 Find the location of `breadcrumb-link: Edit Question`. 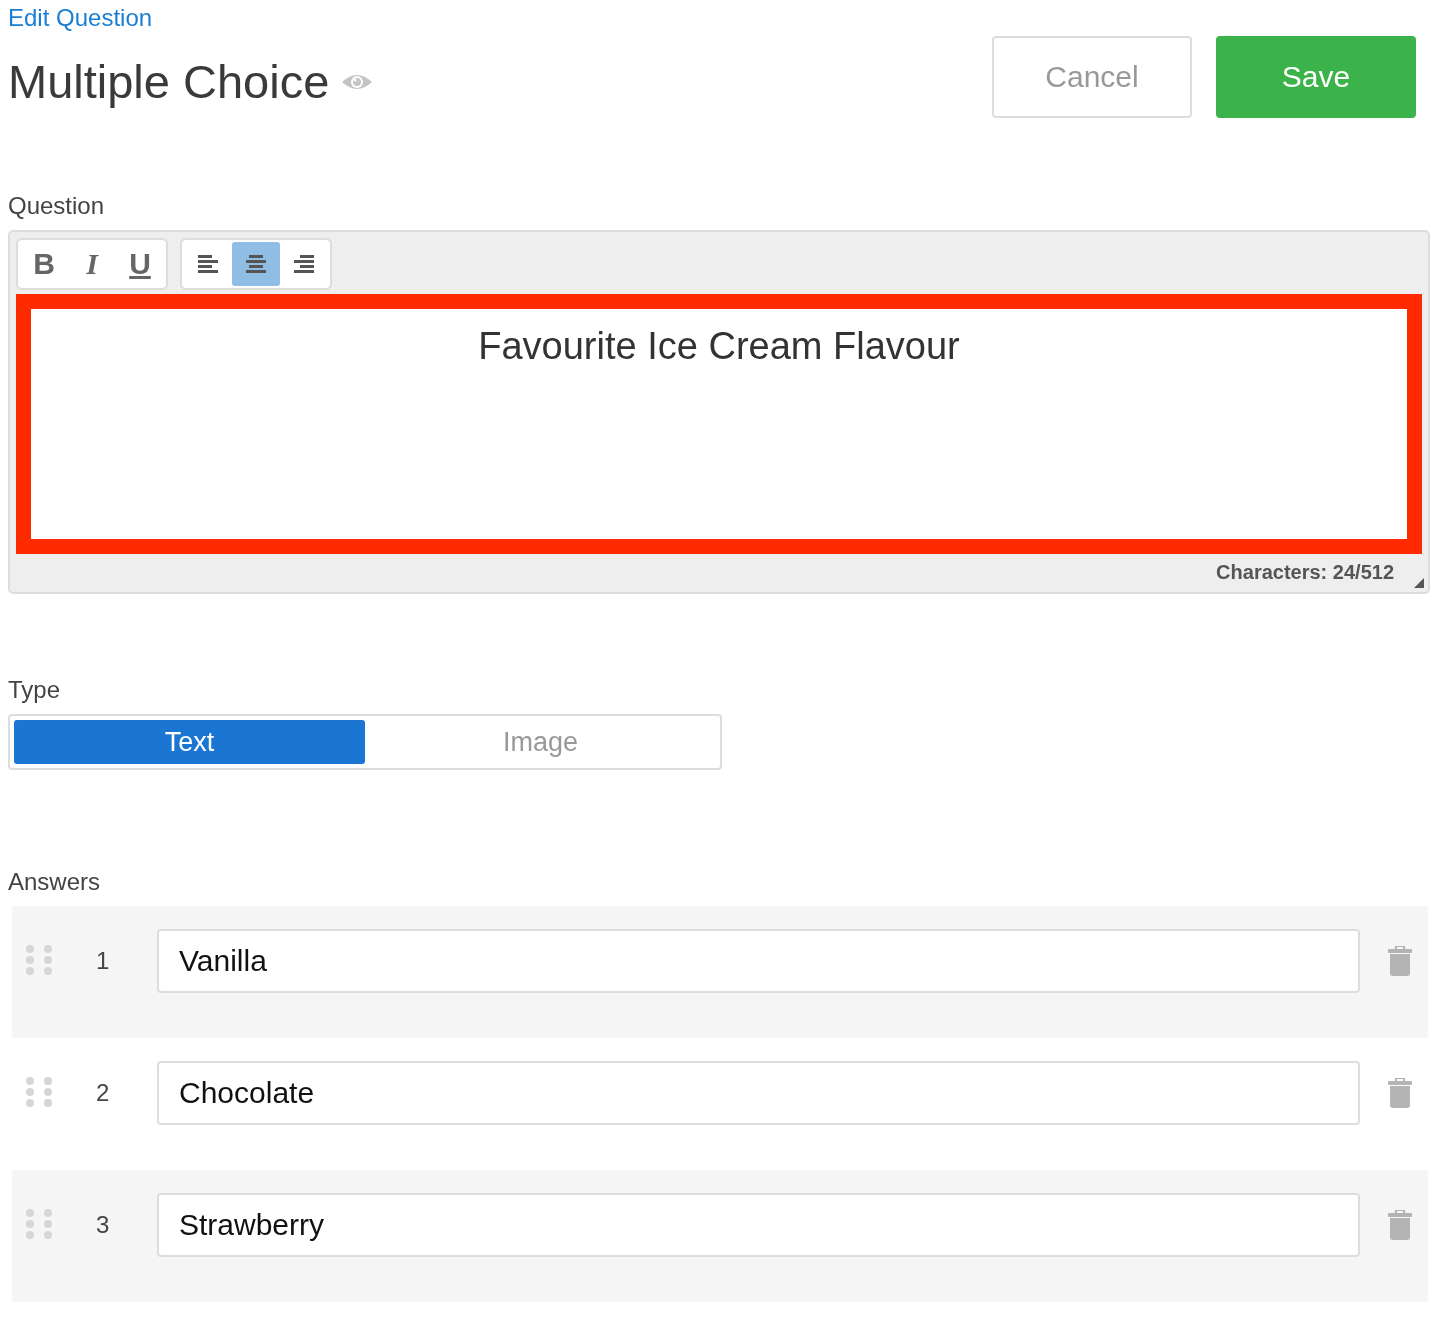

breadcrumb-link: Edit Question is located at coordinates (80, 18).